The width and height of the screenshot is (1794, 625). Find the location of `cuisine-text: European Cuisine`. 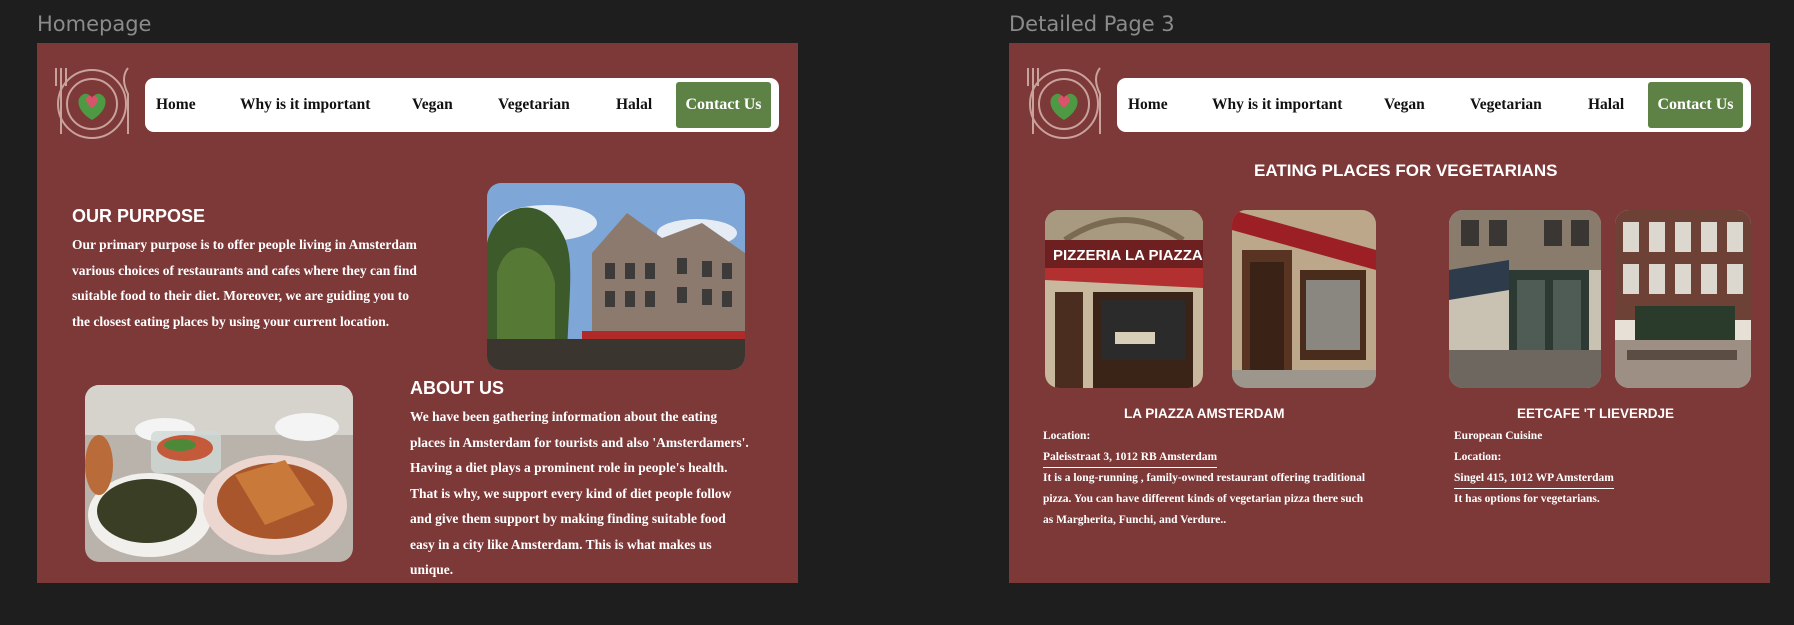

cuisine-text: European Cuisine is located at coordinates (1498, 436).